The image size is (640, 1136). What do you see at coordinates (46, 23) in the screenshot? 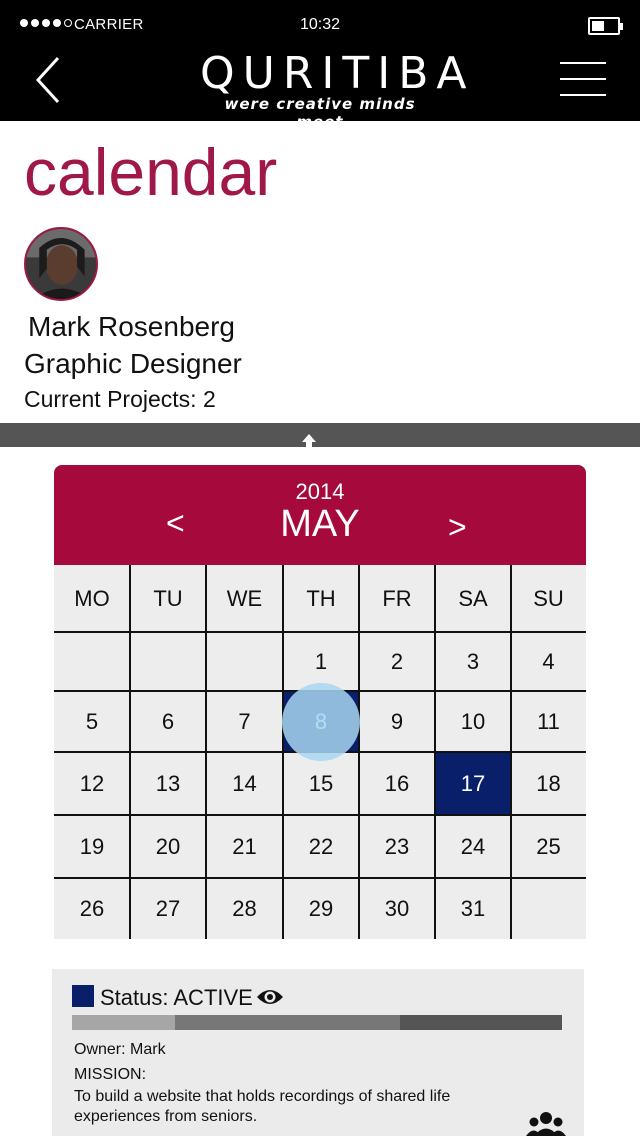
I see `signal-strength-icon` at bounding box center [46, 23].